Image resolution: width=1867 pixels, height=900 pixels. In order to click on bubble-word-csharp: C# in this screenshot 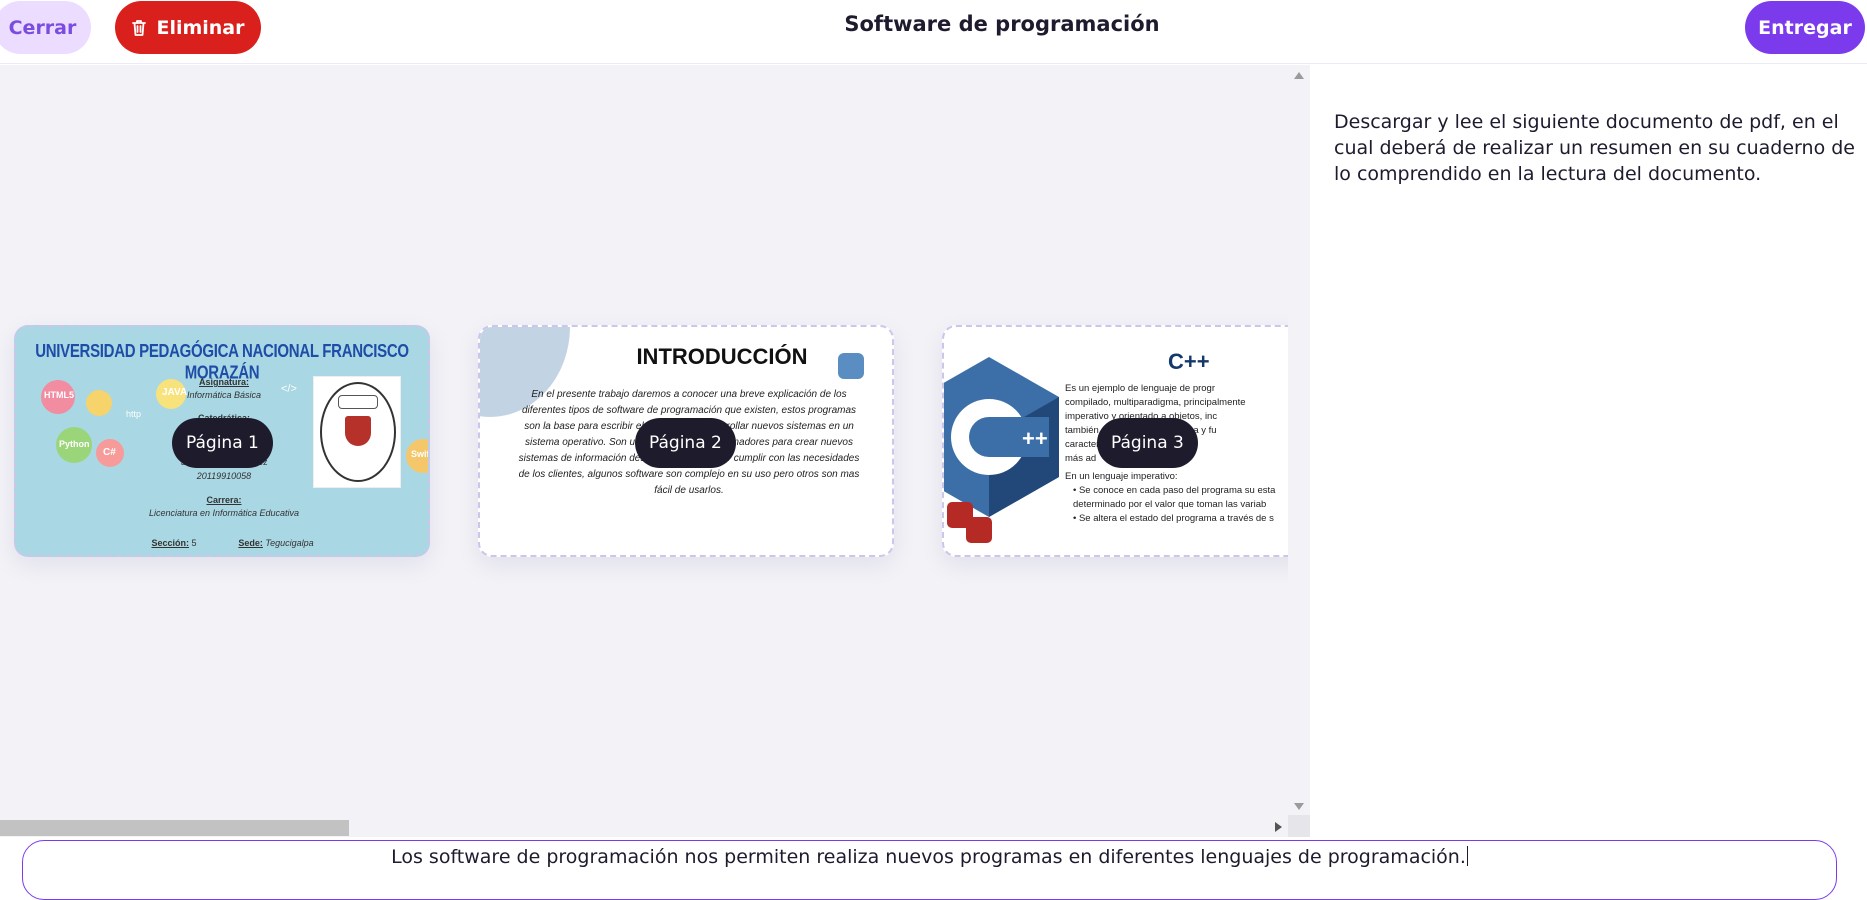, I will do `click(109, 452)`.